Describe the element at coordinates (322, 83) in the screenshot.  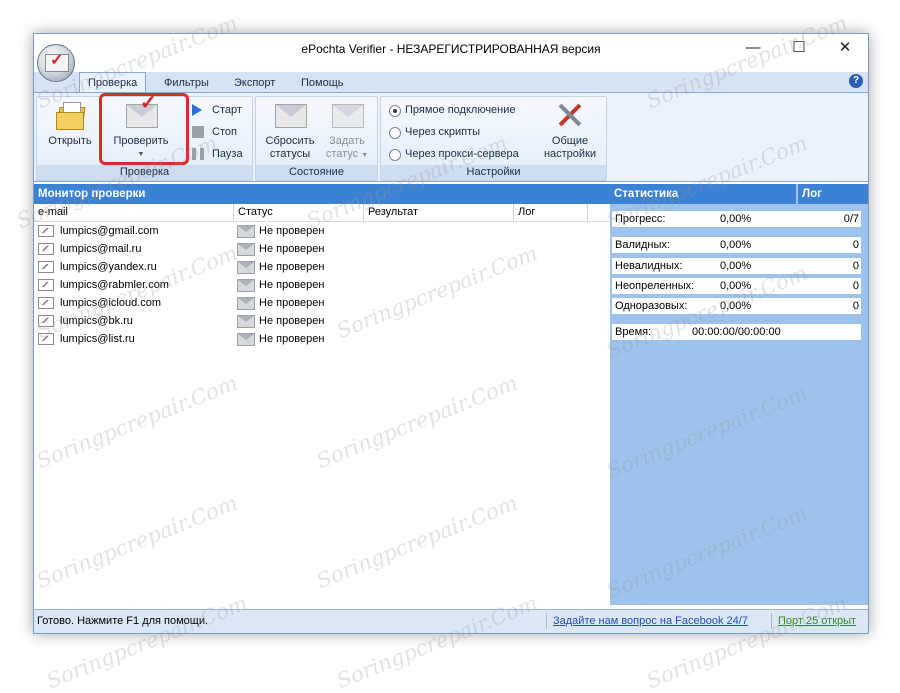
I see `tab-help: Помощь` at that location.